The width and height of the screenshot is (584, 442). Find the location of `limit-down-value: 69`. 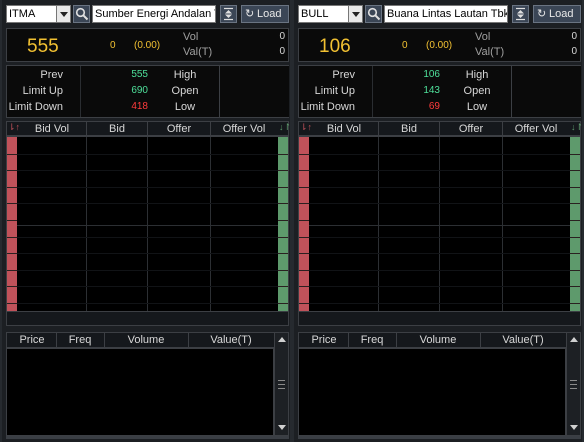

limit-down-value: 69 is located at coordinates (434, 106).